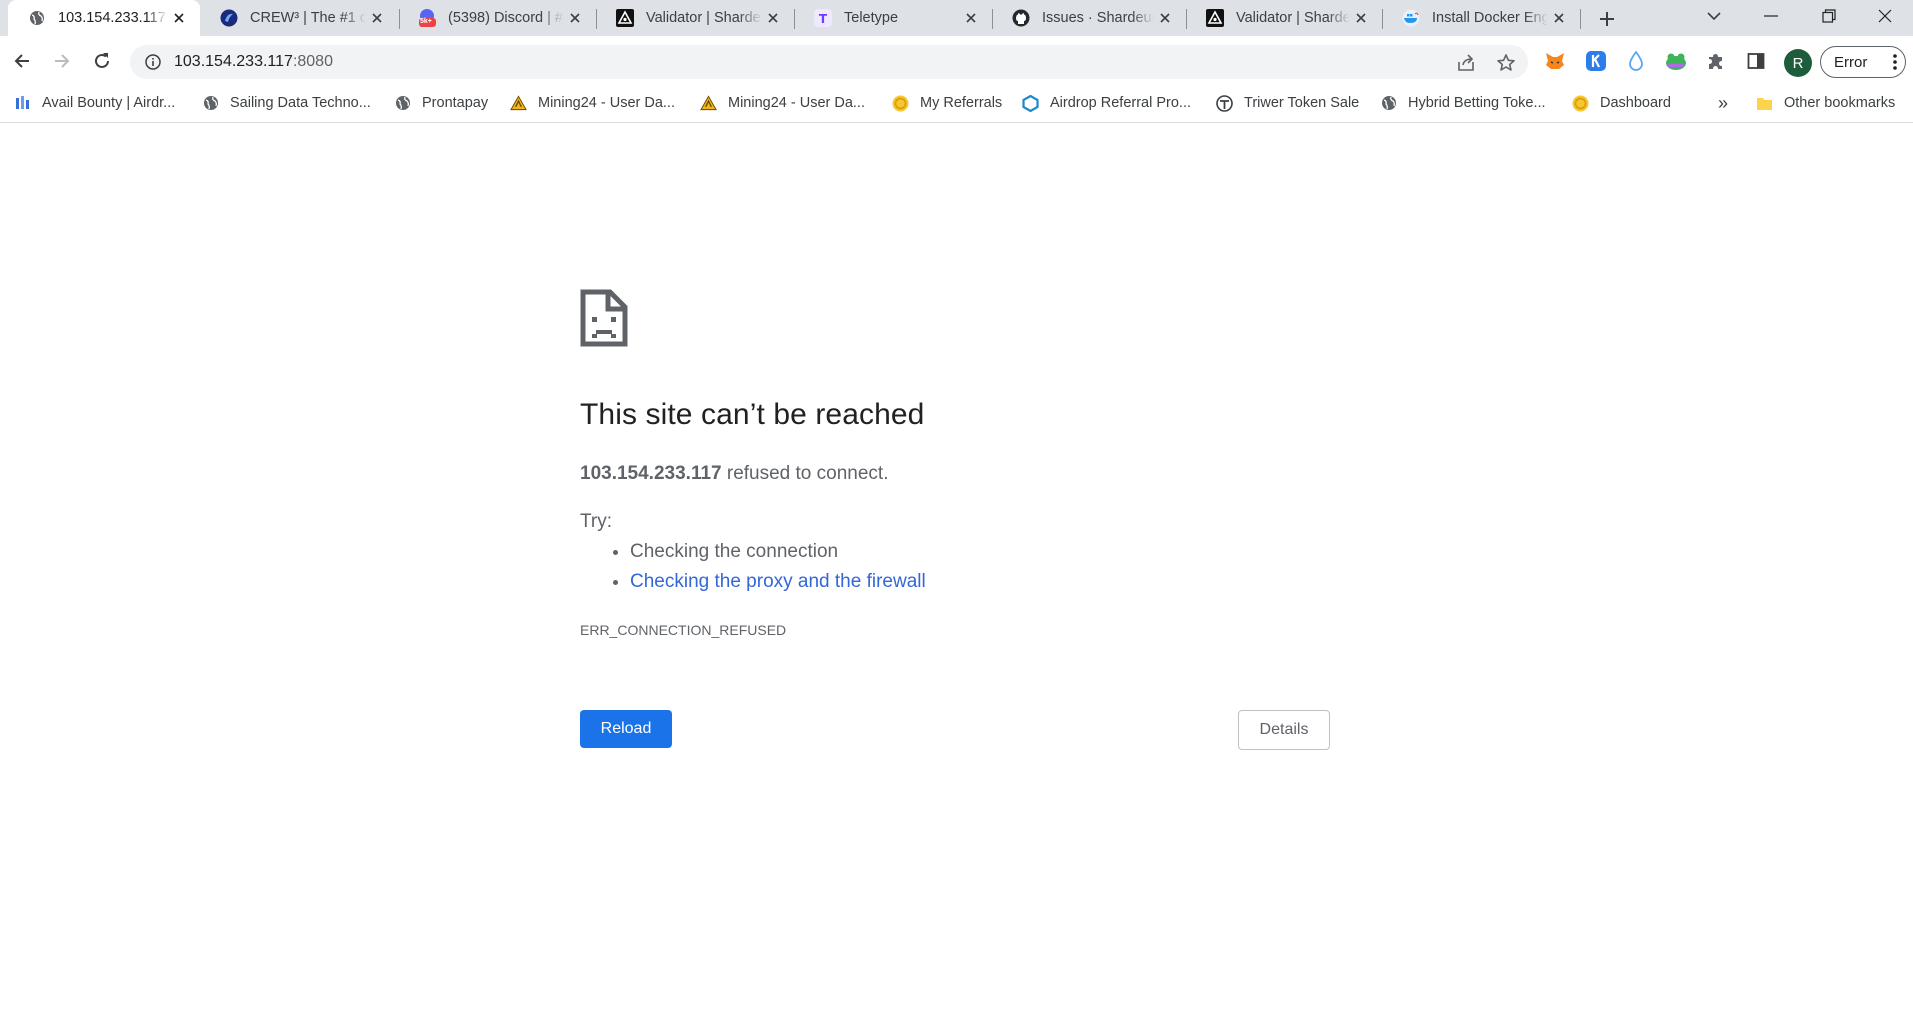 The height and width of the screenshot is (1023, 1913). Describe the element at coordinates (1098, 18) in the screenshot. I see `tab-title: Issues · Shardeum` at that location.